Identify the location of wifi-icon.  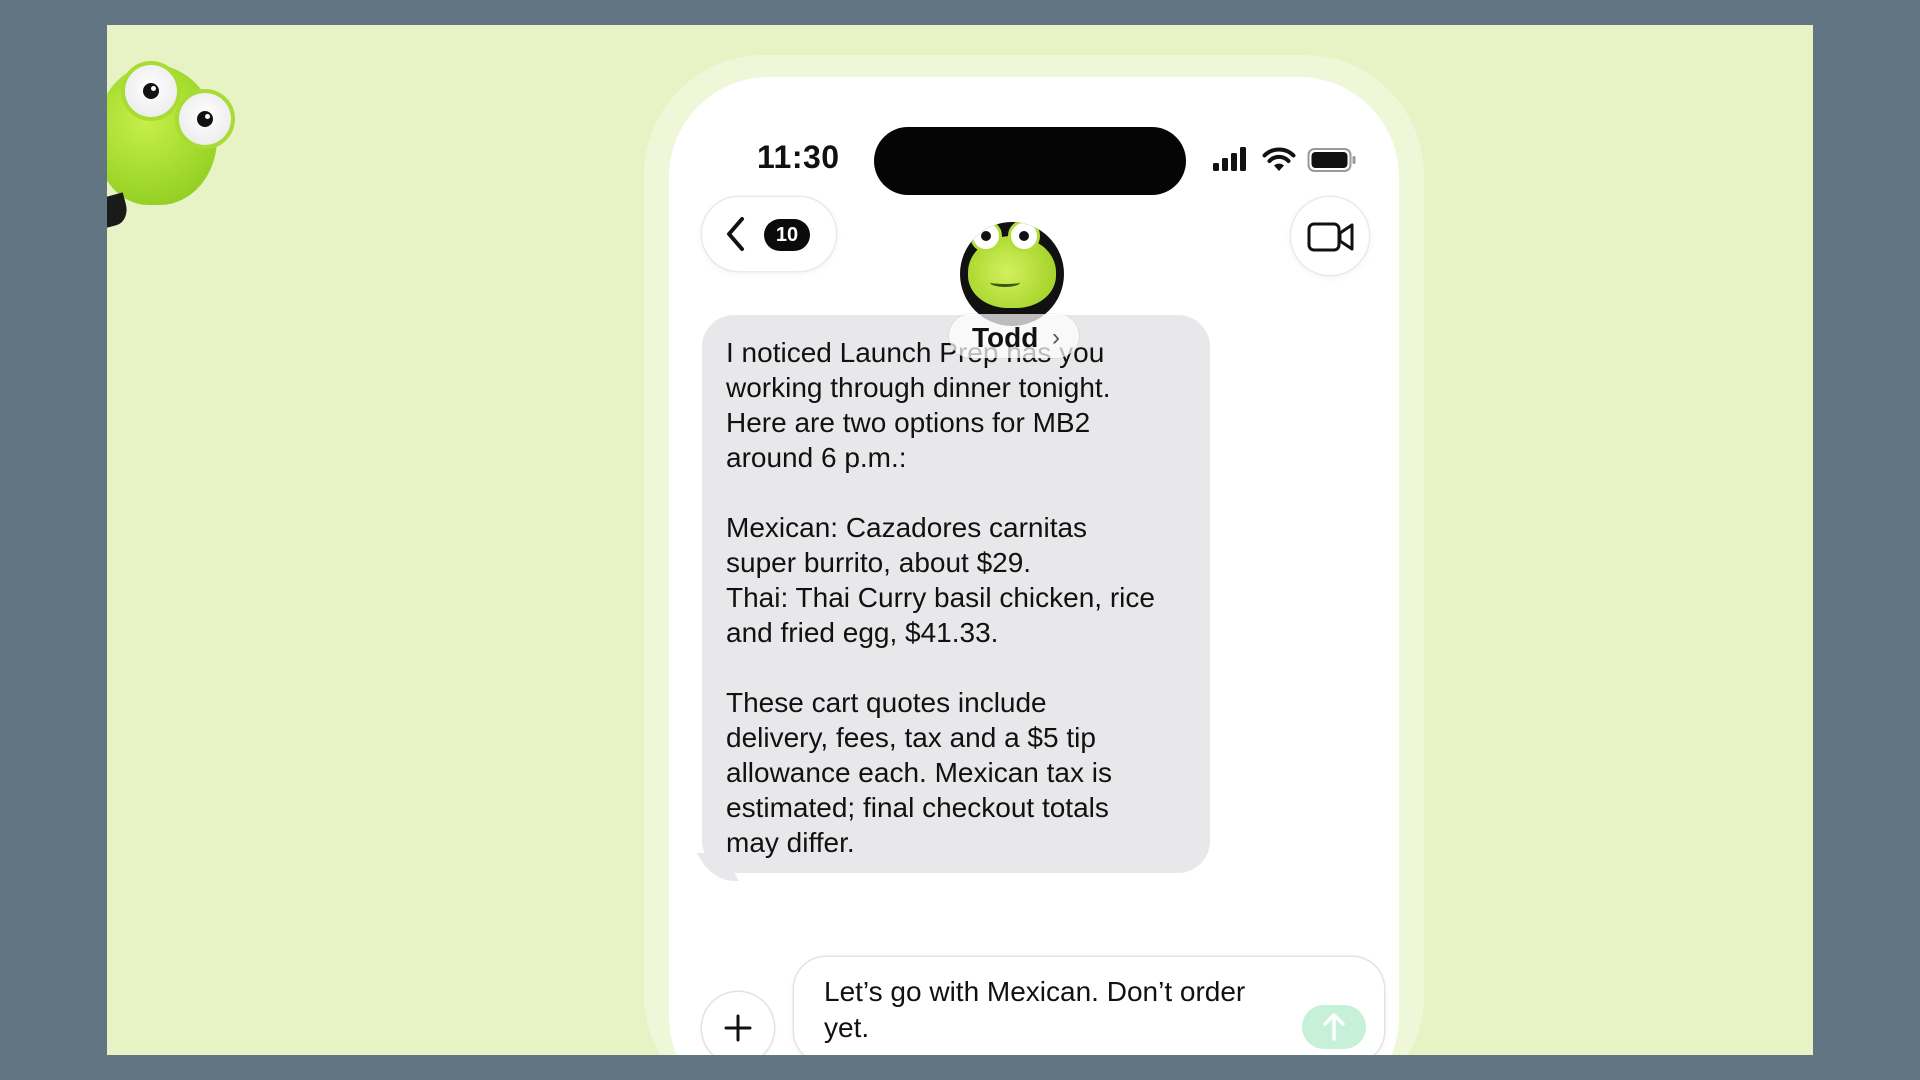
(1279, 159).